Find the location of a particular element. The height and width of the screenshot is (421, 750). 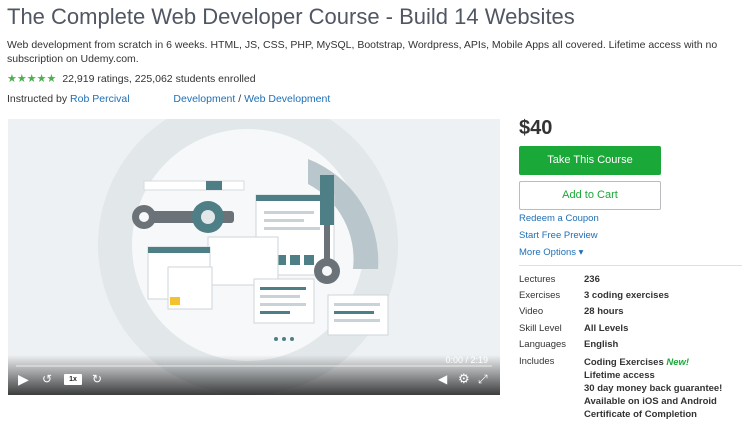

instructor-link: Rob Percival is located at coordinates (100, 99).